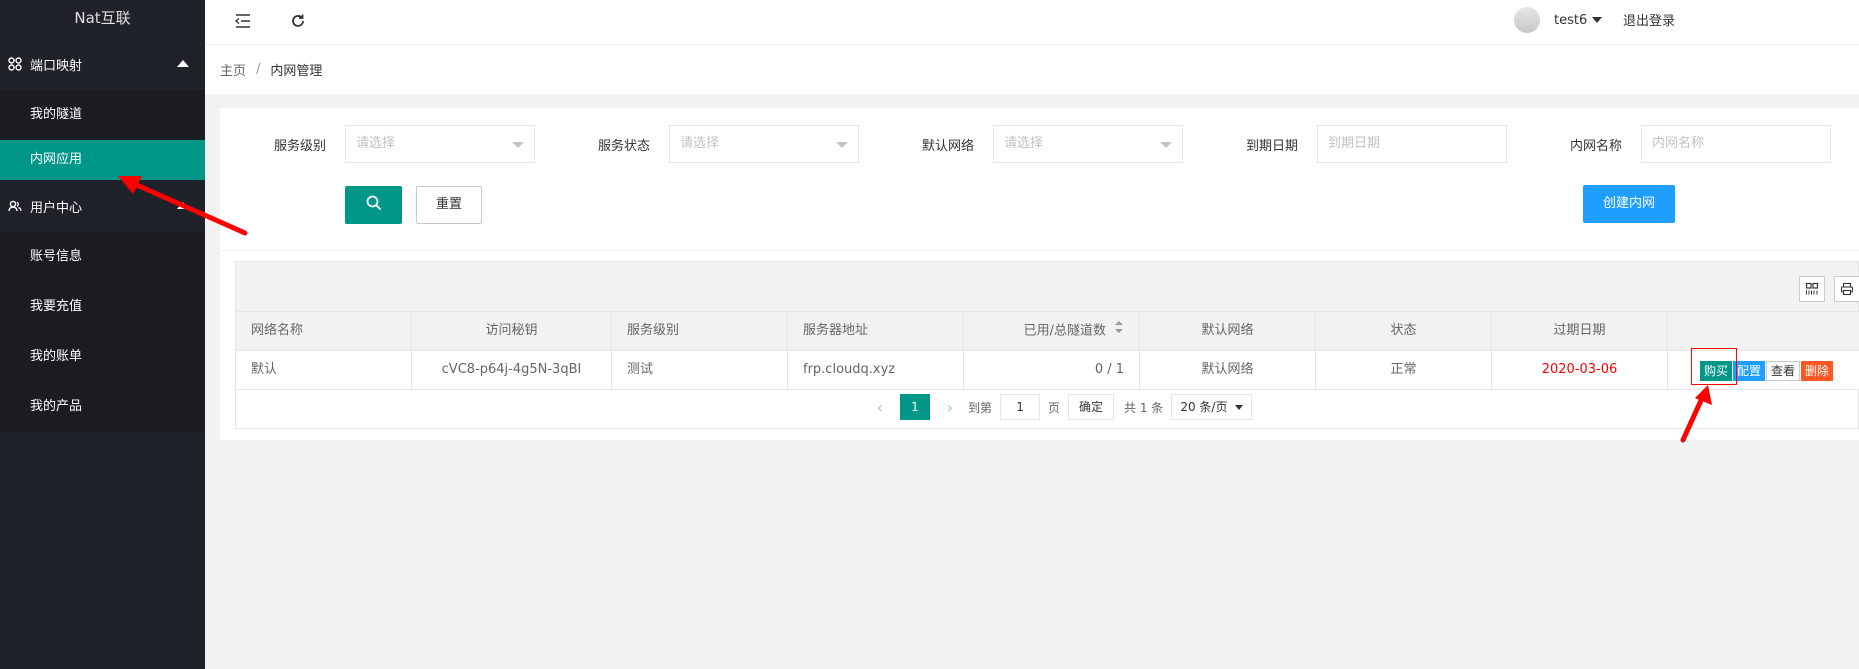 The image size is (1859, 669). I want to click on filter-label-expire-date: 到期日期, so click(1272, 146).